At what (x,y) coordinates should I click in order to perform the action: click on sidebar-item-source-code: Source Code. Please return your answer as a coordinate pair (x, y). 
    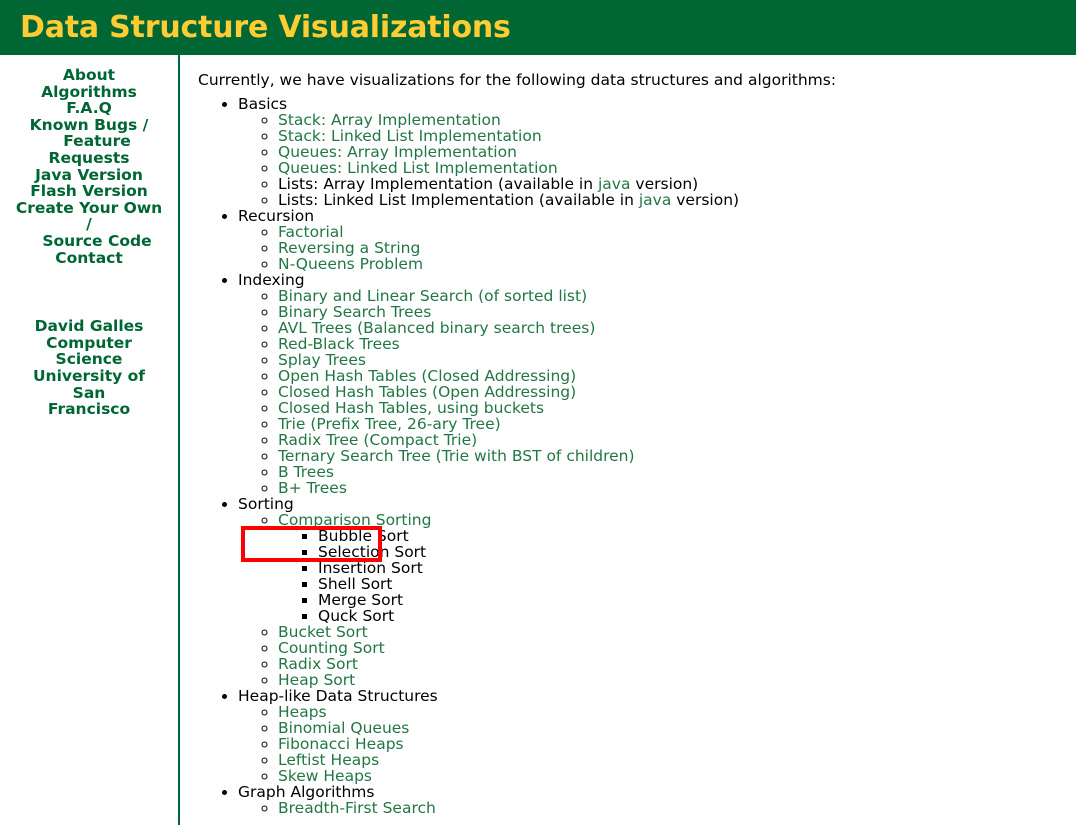
    Looking at the image, I should click on (89, 241).